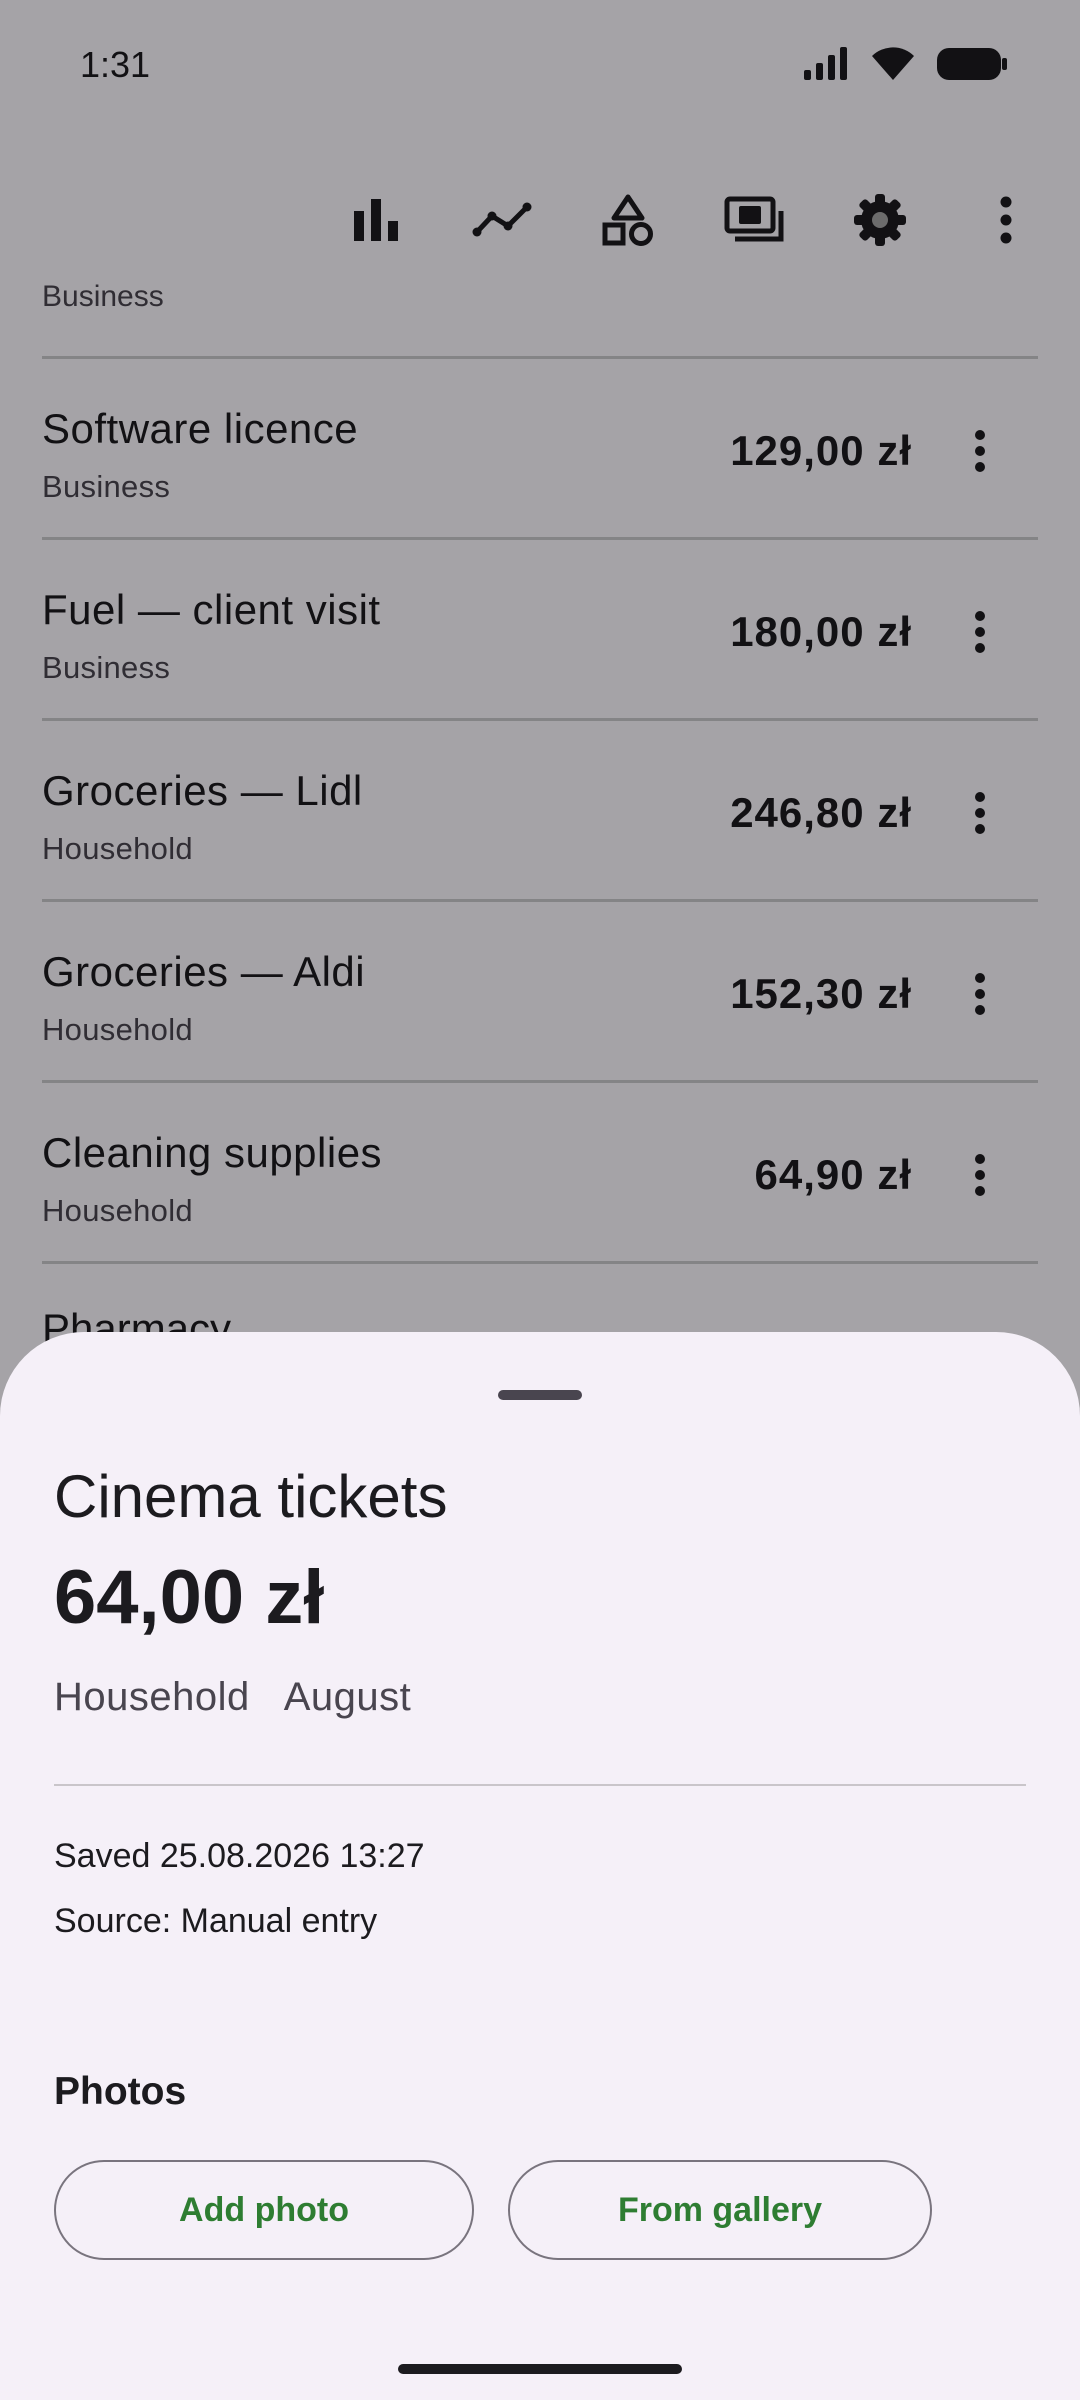 This screenshot has height=2400, width=1080. I want to click on saved-timestamp: Saved 25.08.2026 13:27, so click(239, 1856).